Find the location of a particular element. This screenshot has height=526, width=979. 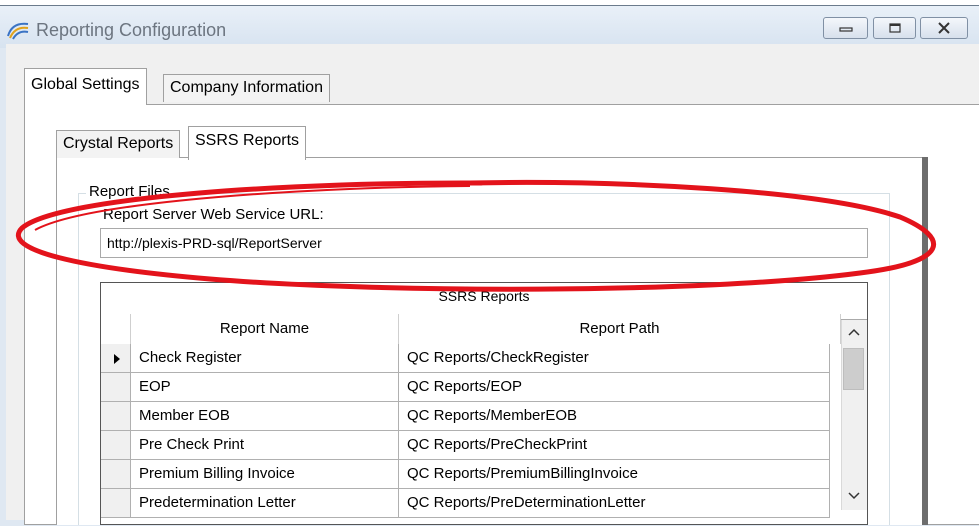

pane-edge is located at coordinates (925, 341).